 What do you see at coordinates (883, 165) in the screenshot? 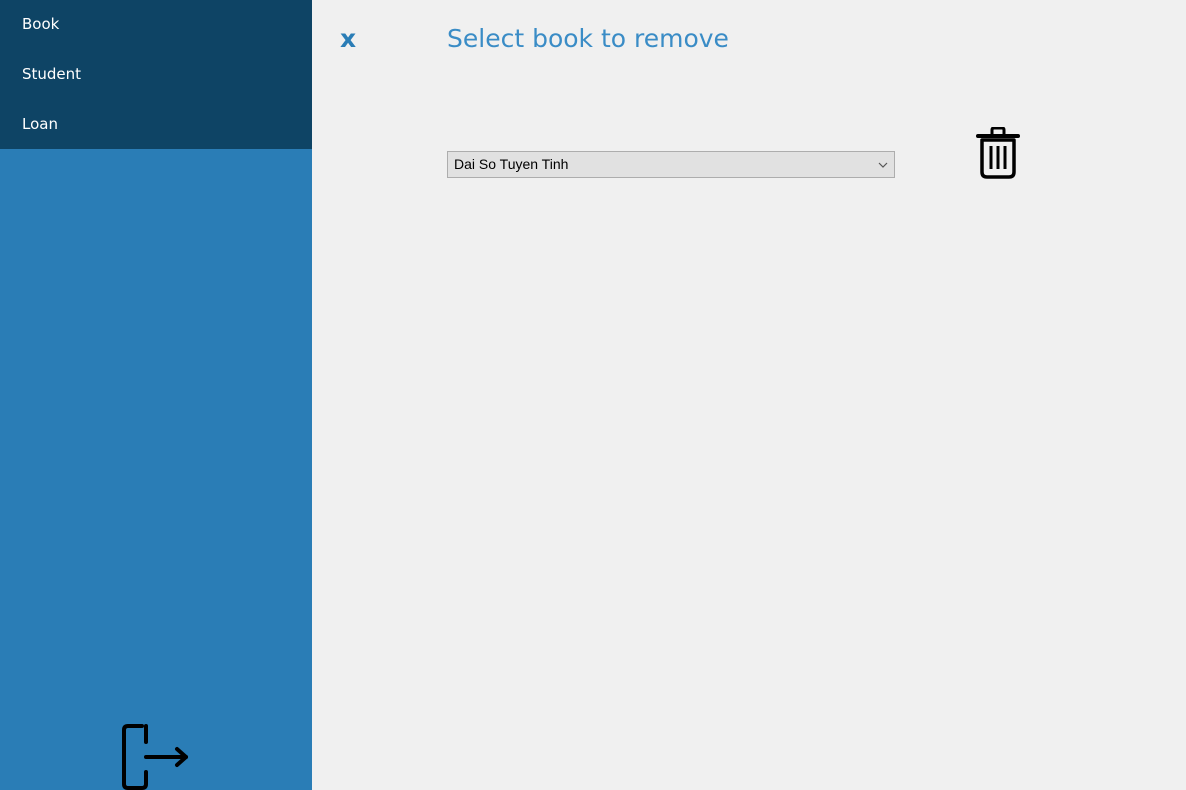
I see `chevron-down-icon` at bounding box center [883, 165].